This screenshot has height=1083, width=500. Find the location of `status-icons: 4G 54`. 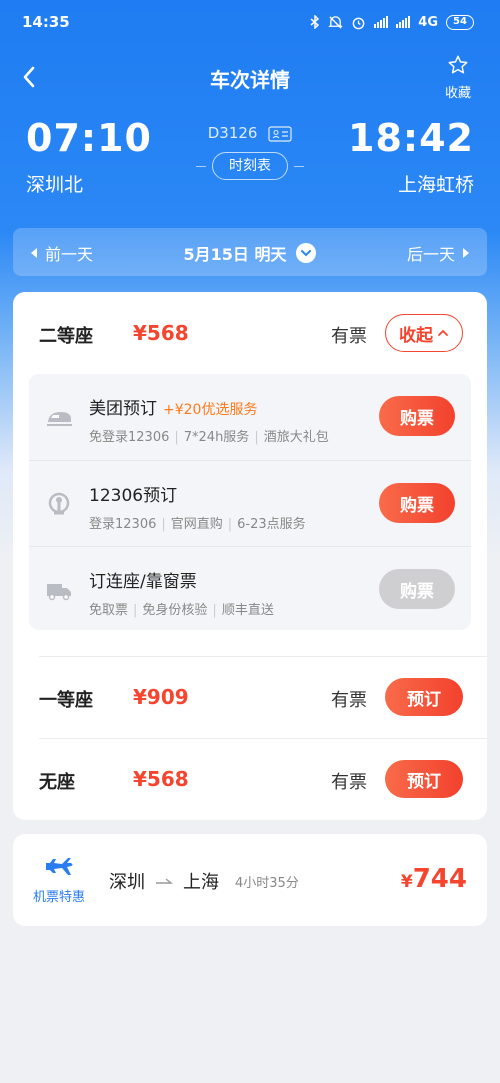

status-icons: 4G 54 is located at coordinates (392, 22).